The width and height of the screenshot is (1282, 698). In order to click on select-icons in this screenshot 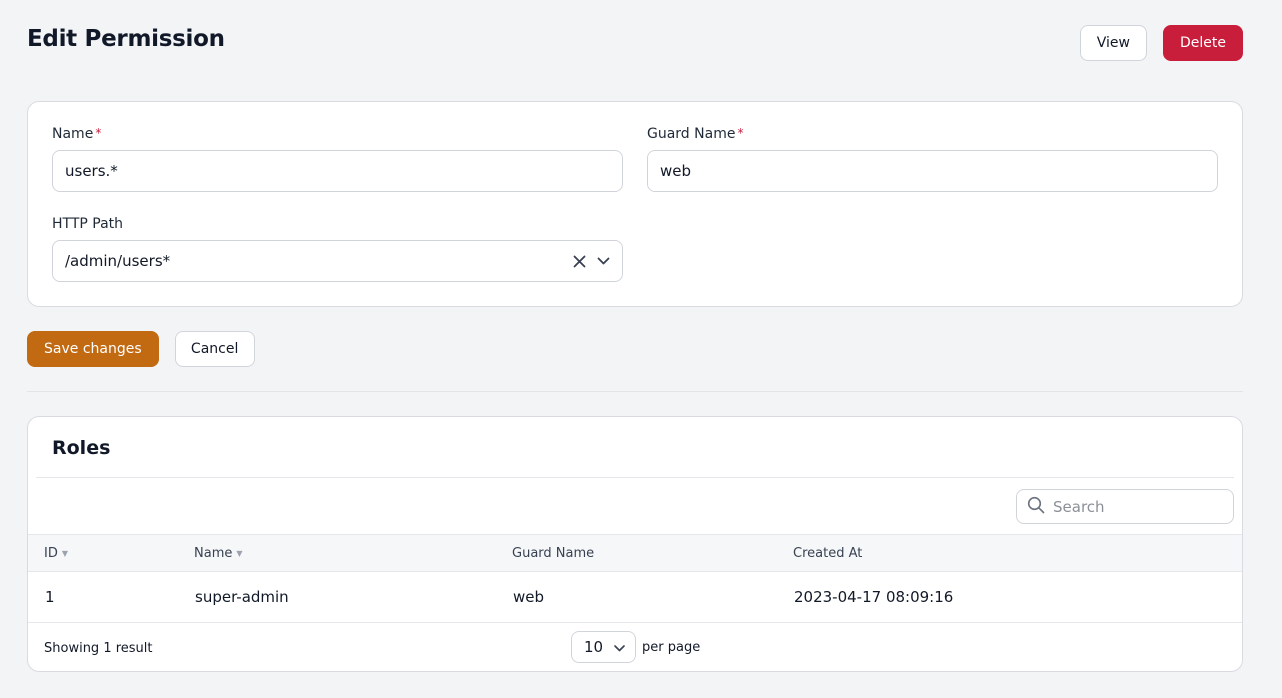, I will do `click(591, 261)`.